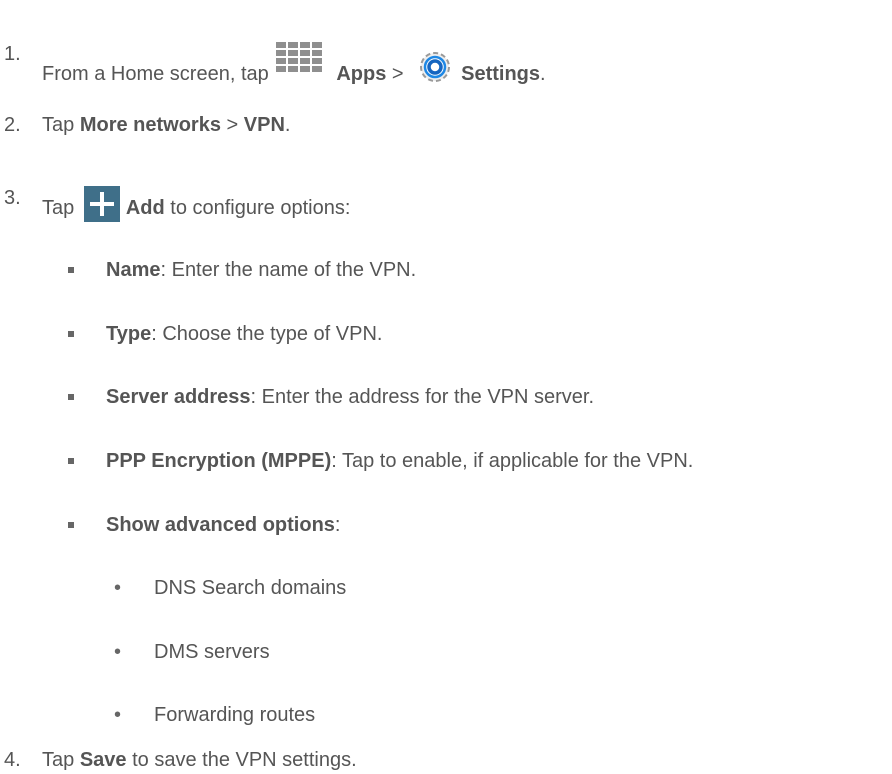 This screenshot has height=774, width=892. What do you see at coordinates (305, 64) in the screenshot?
I see `apps-grid-icon` at bounding box center [305, 64].